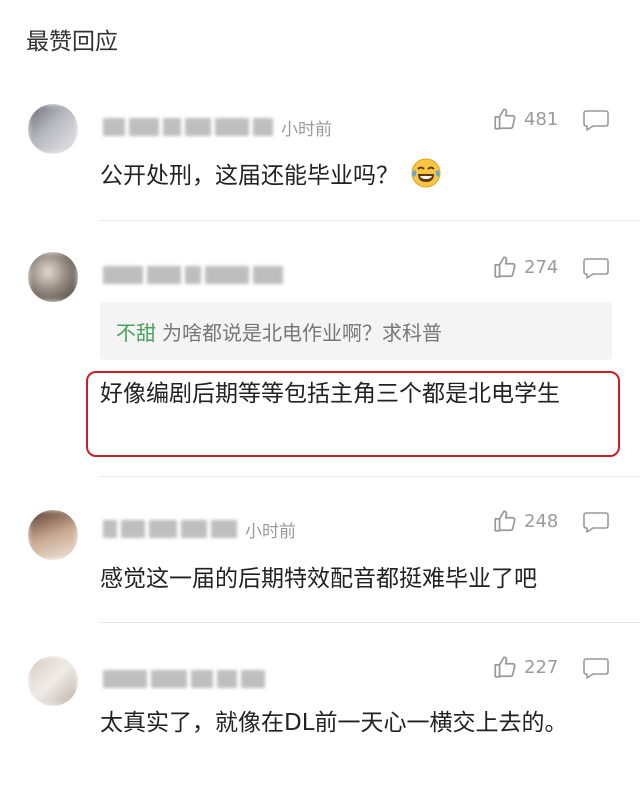  Describe the element at coordinates (541, 119) in the screenshot. I see `like-count: 481` at that location.